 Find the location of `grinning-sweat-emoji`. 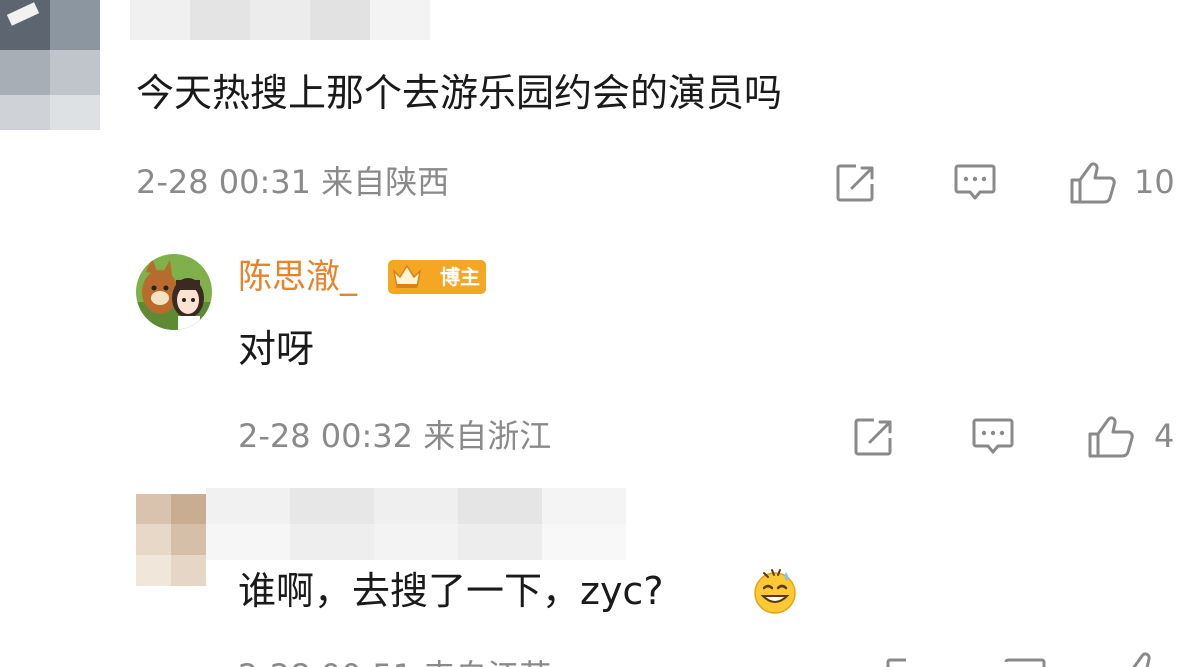

grinning-sweat-emoji is located at coordinates (775, 591).